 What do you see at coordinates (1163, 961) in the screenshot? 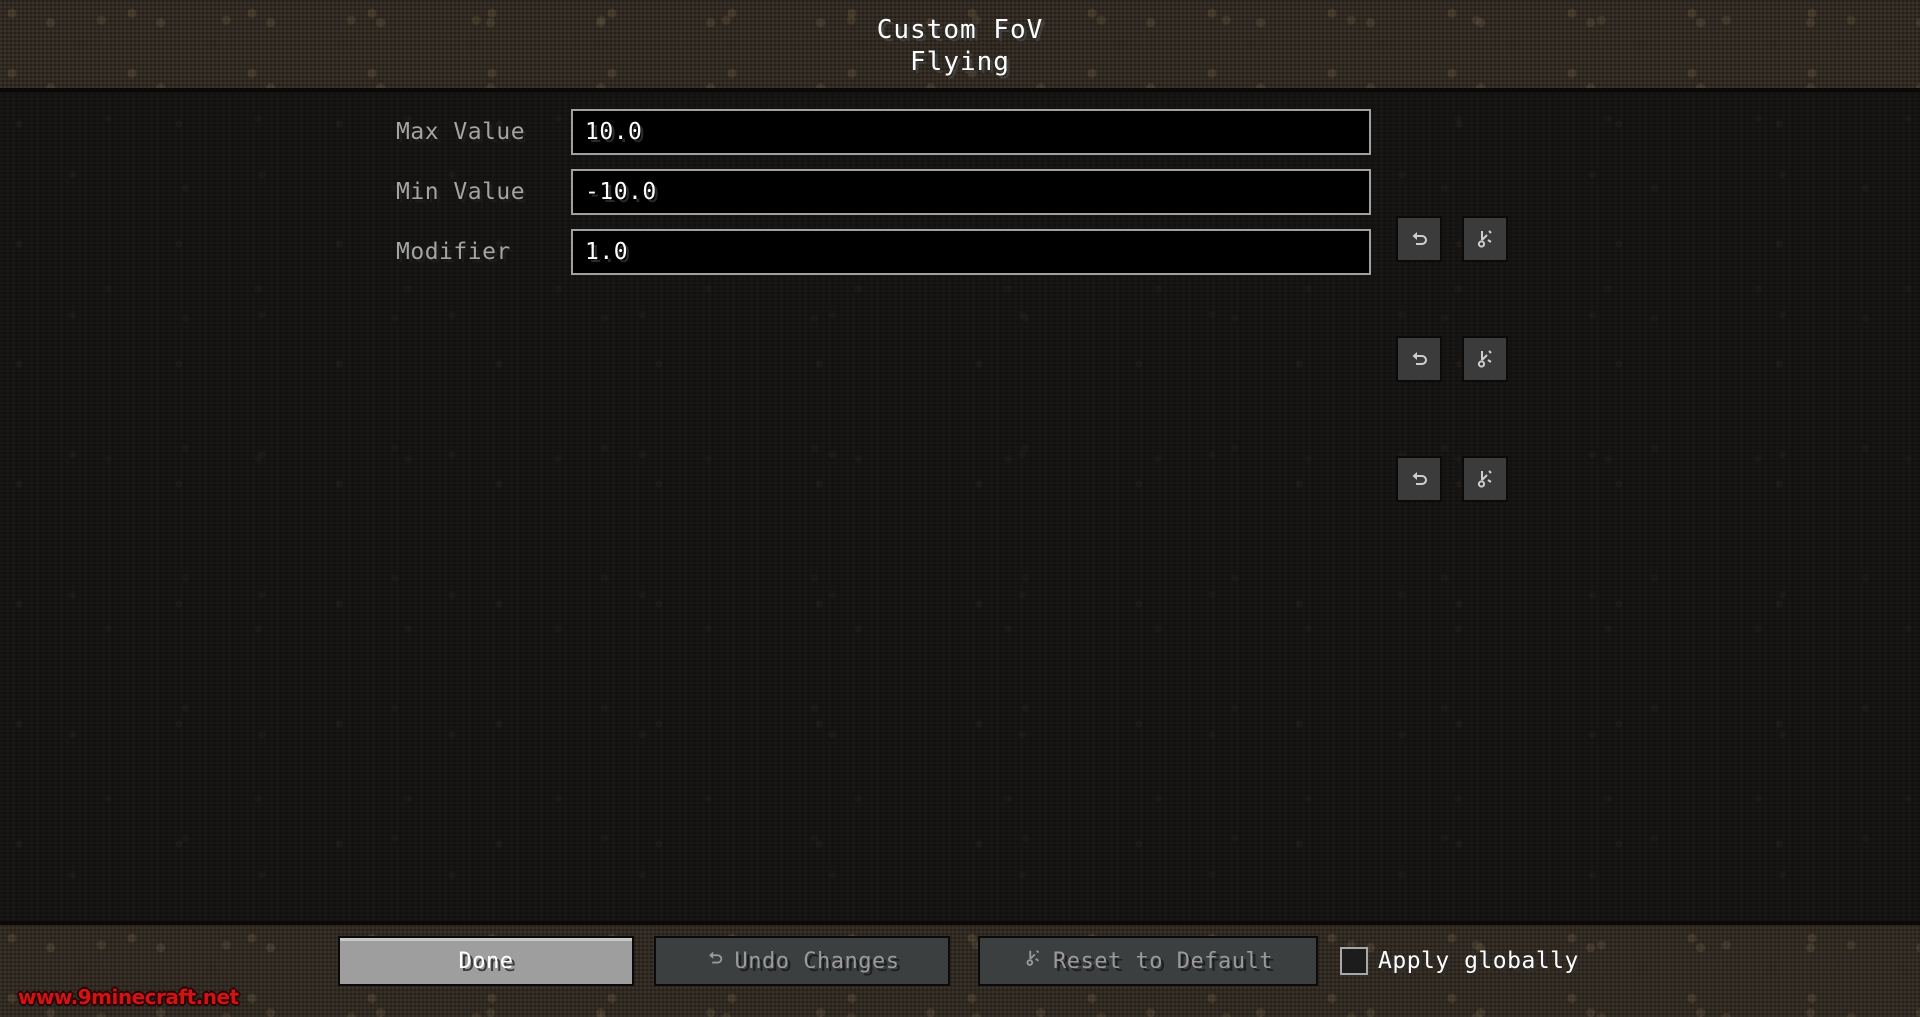
I see `reset-to-default-button-label: Reset to Default` at bounding box center [1163, 961].